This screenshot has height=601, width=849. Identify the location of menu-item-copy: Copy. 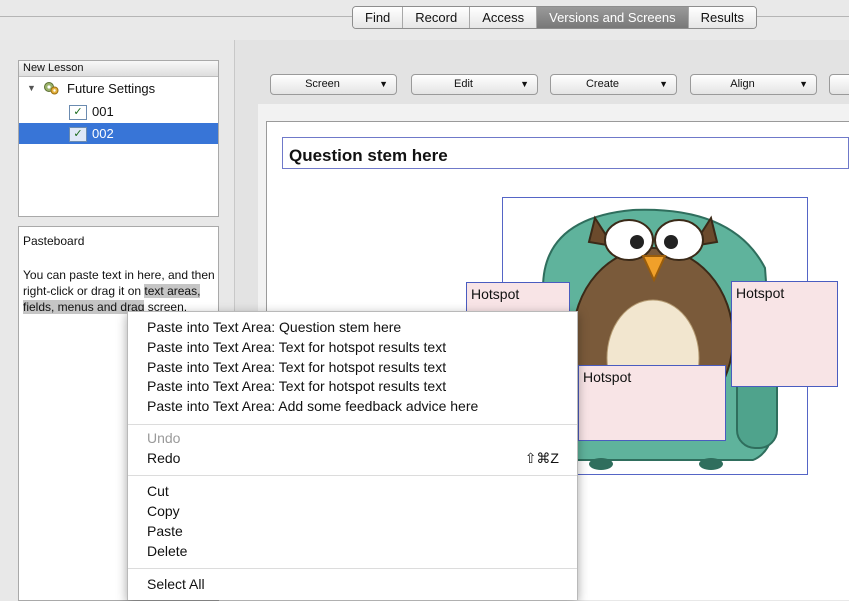
(163, 511).